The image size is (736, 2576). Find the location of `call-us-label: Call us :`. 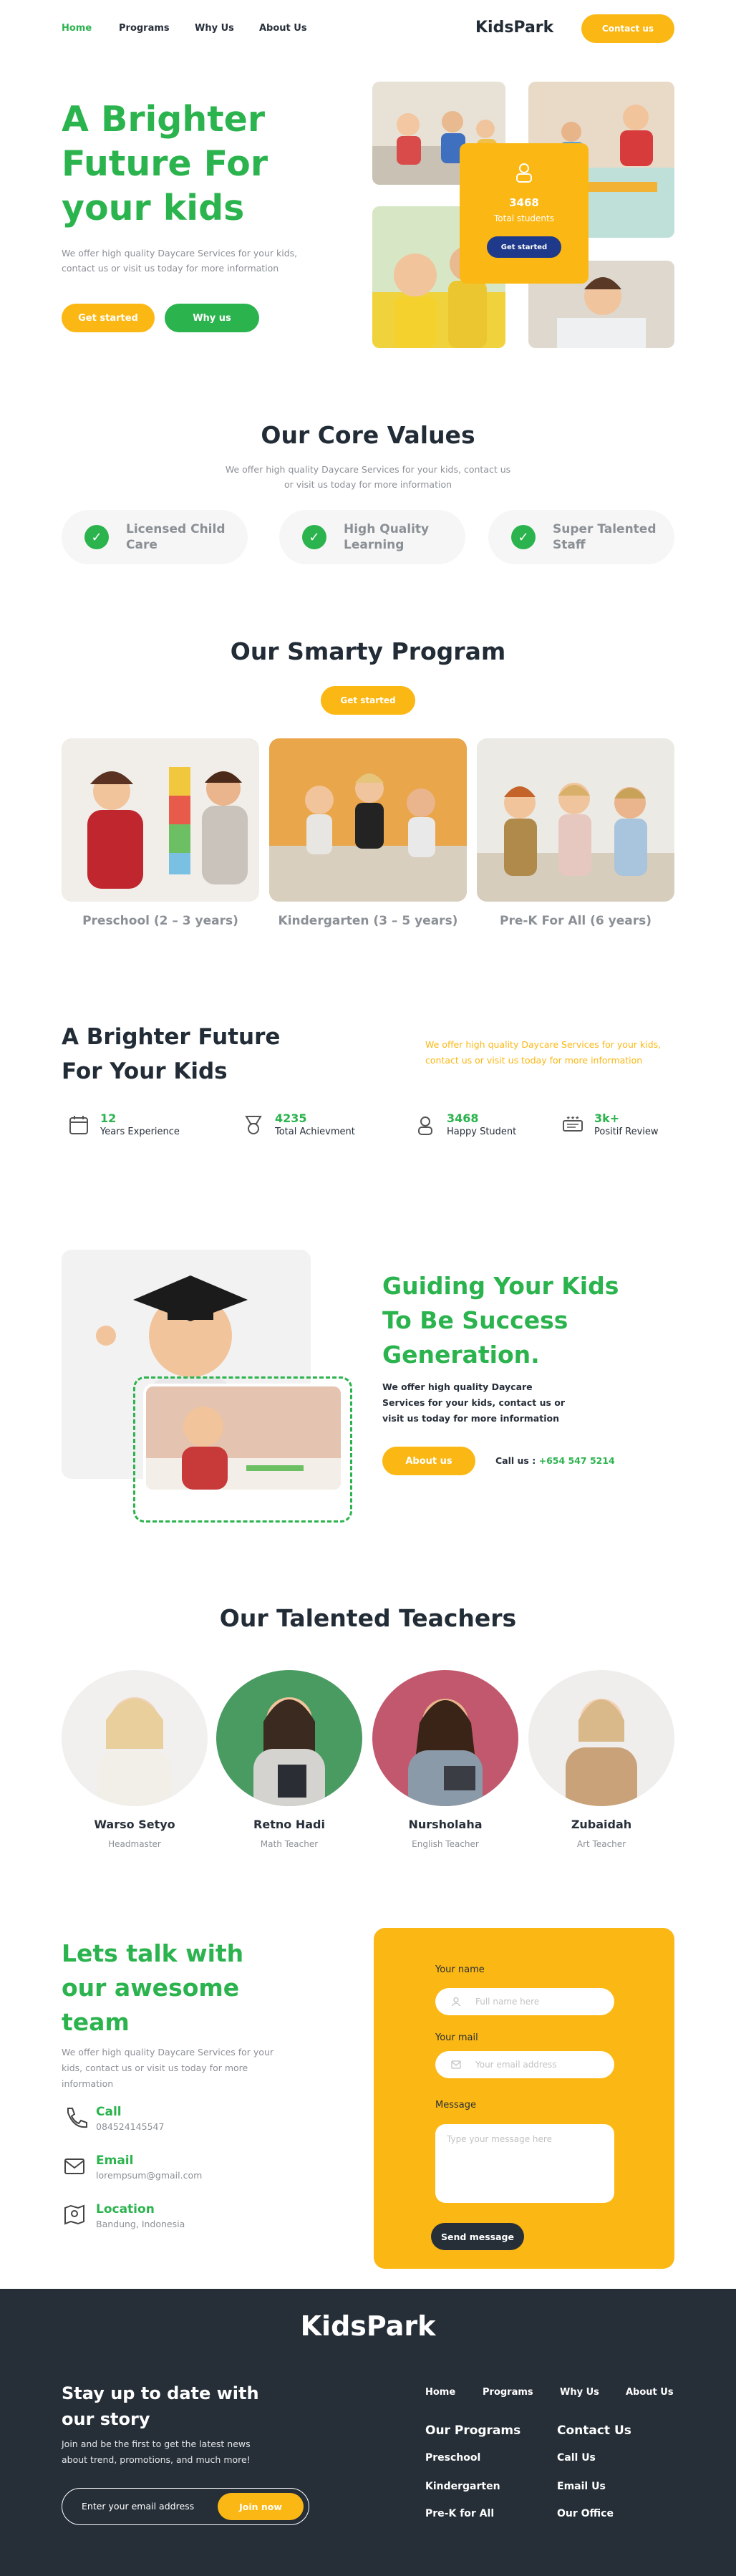

call-us-label: Call us : is located at coordinates (515, 1460).